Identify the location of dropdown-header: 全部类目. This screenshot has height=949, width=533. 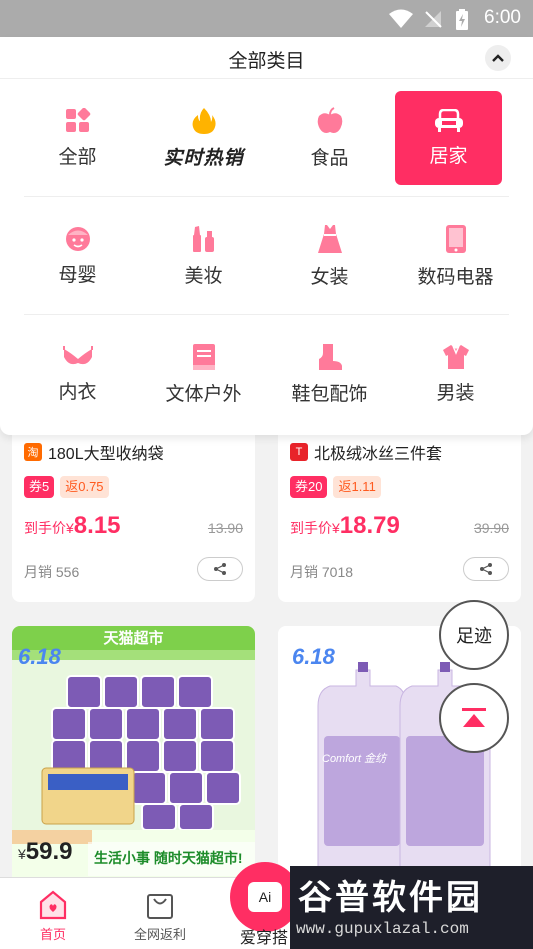
(266, 58).